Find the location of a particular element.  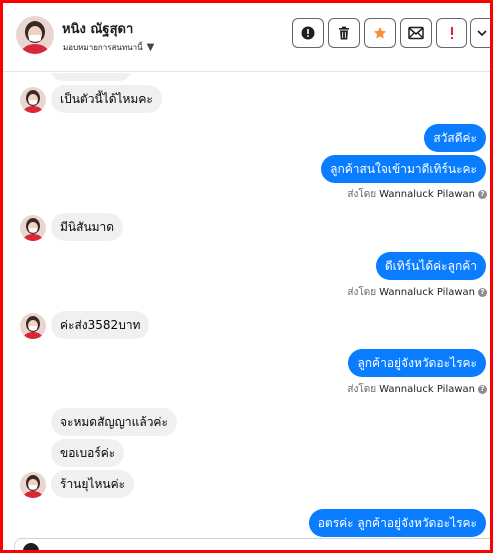

conversation-header: หนิง ณัฐสุดา มอบหมายการสนทนานี้ ▼ is located at coordinates (247, 37).